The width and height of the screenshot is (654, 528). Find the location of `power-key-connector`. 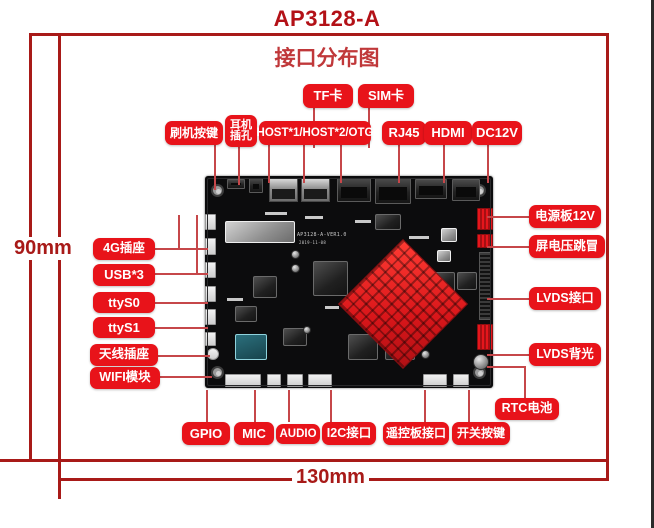

power-key-connector is located at coordinates (461, 380).